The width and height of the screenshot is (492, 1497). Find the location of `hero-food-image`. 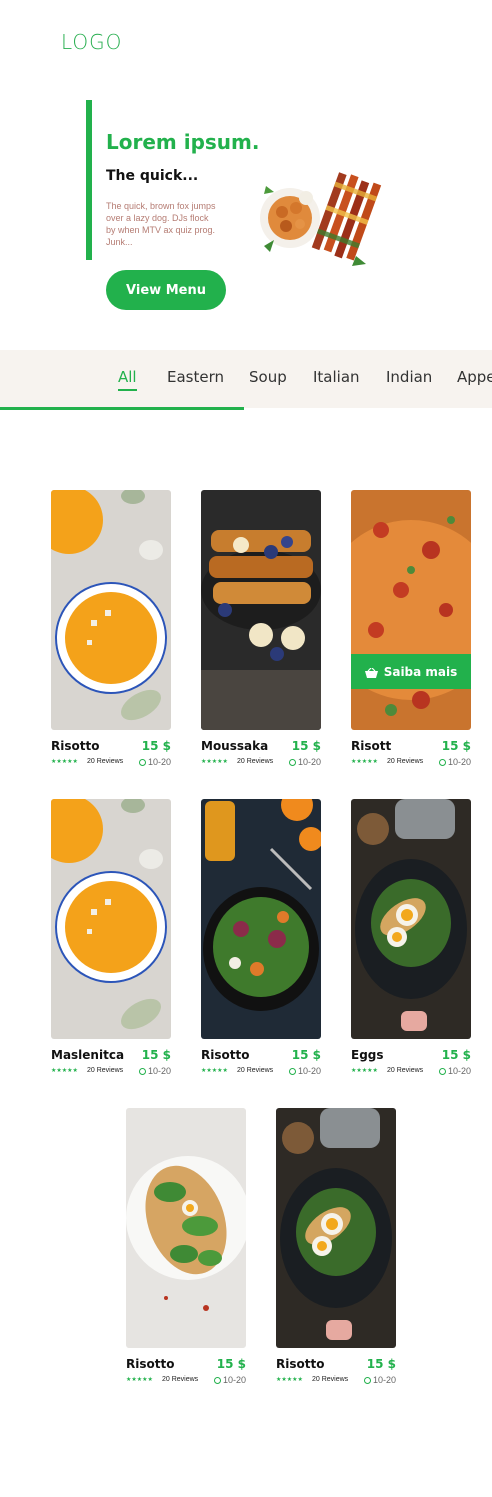

hero-food-image is located at coordinates (322, 221).